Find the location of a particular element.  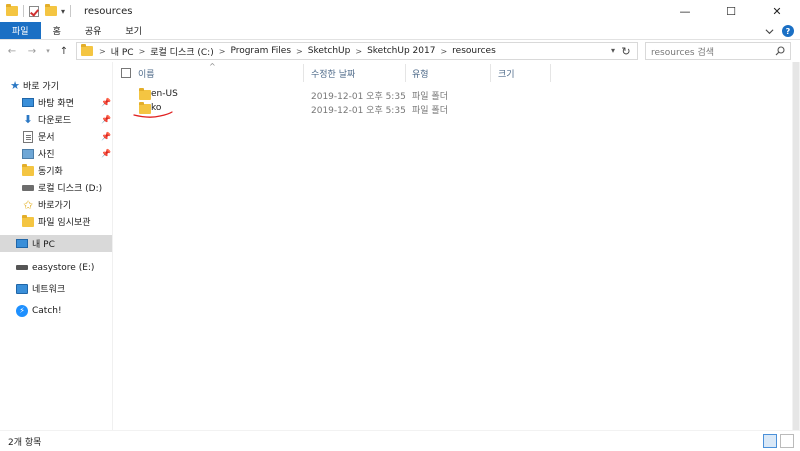

sidebar-item-desktop: 바탕 화면 📌 is located at coordinates (56, 102).